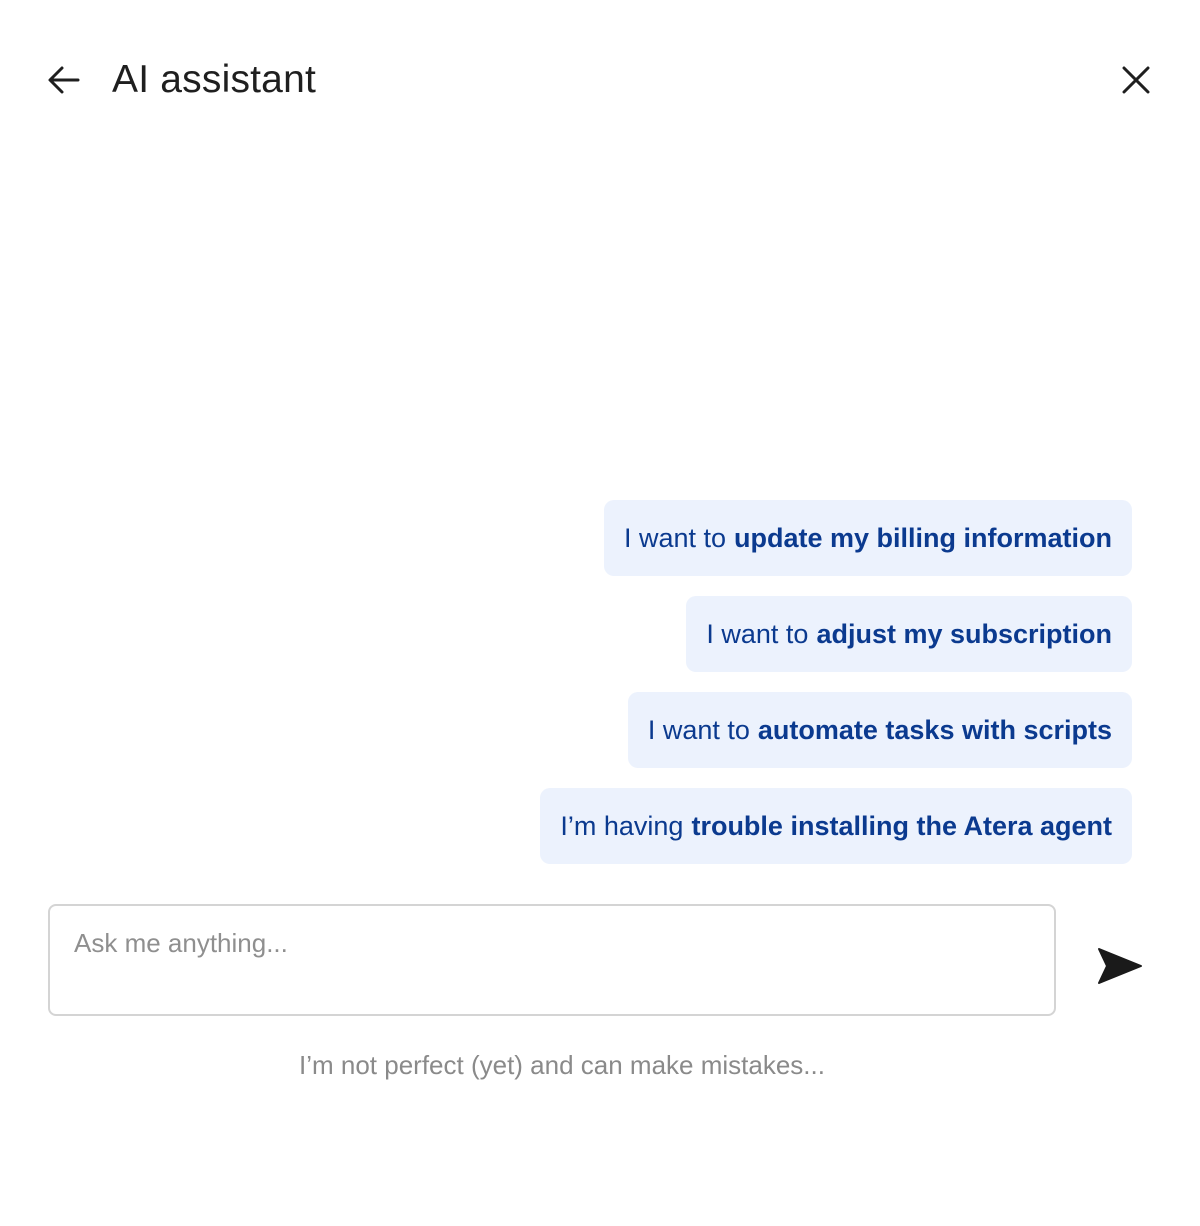 Image resolution: width=1200 pixels, height=1226 pixels. What do you see at coordinates (214, 79) in the screenshot?
I see `page-title: AI assistant` at bounding box center [214, 79].